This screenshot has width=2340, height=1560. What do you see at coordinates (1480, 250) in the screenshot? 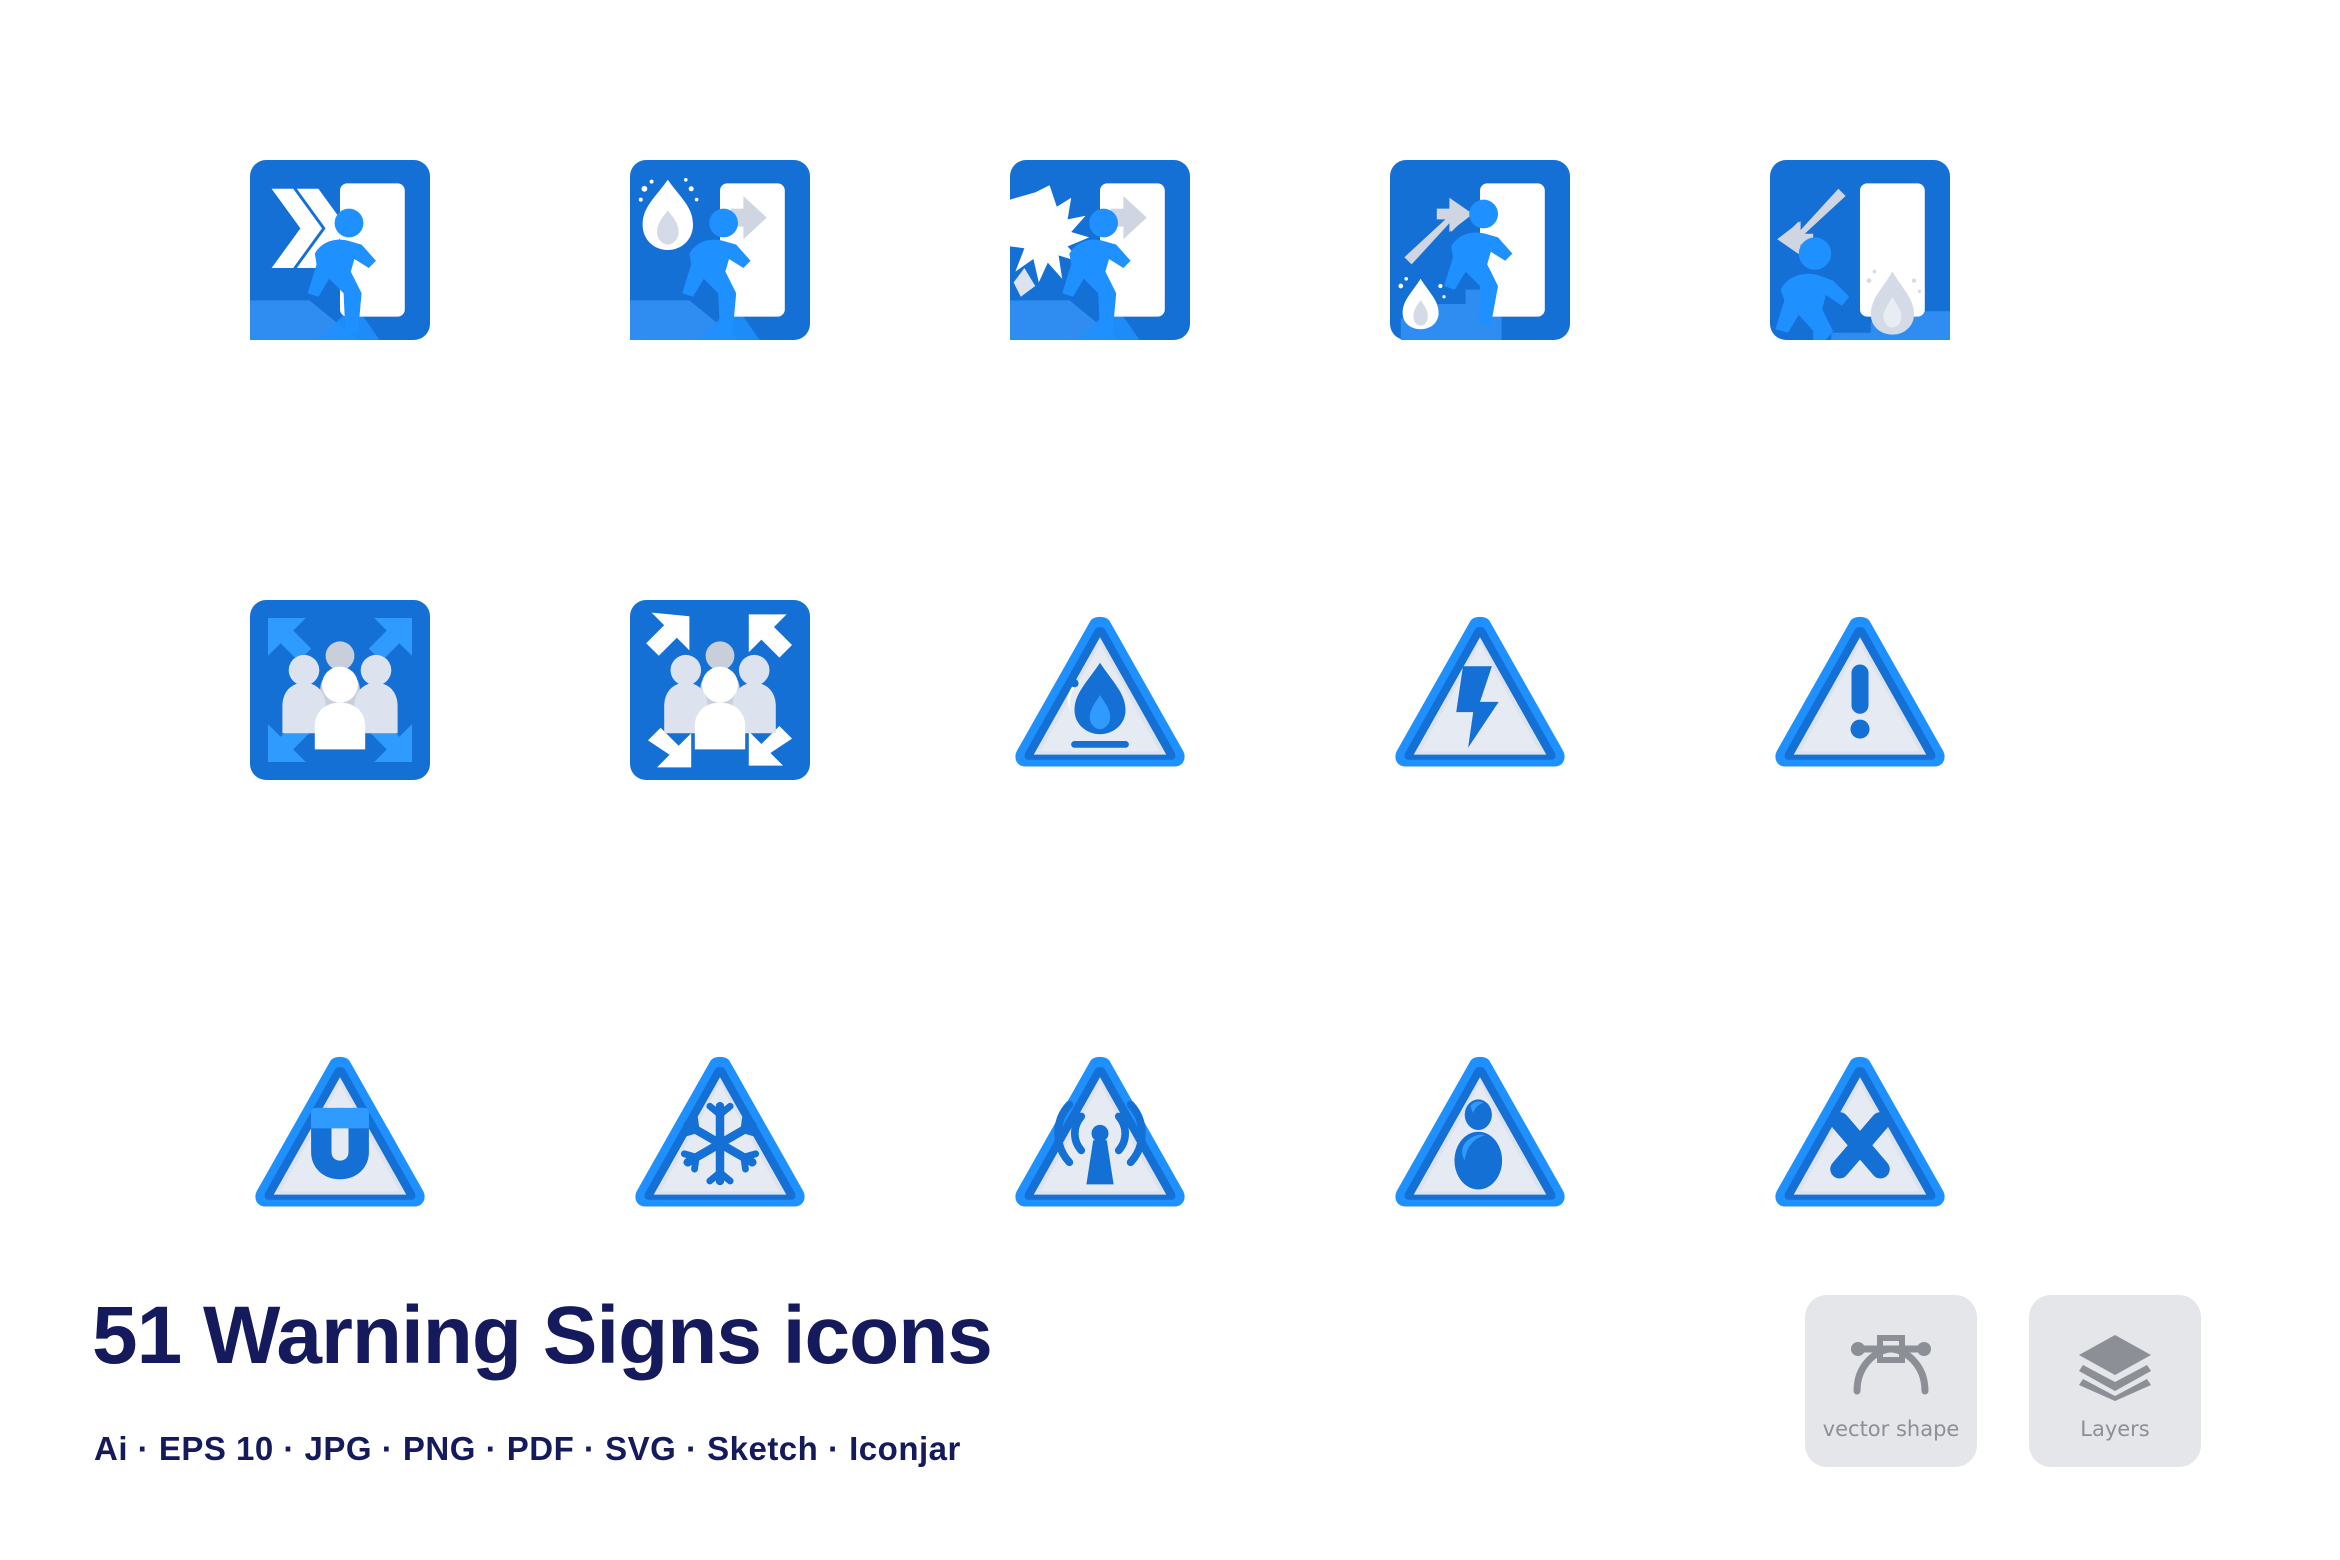
I see `icon-fire-exit-stairs-up` at bounding box center [1480, 250].